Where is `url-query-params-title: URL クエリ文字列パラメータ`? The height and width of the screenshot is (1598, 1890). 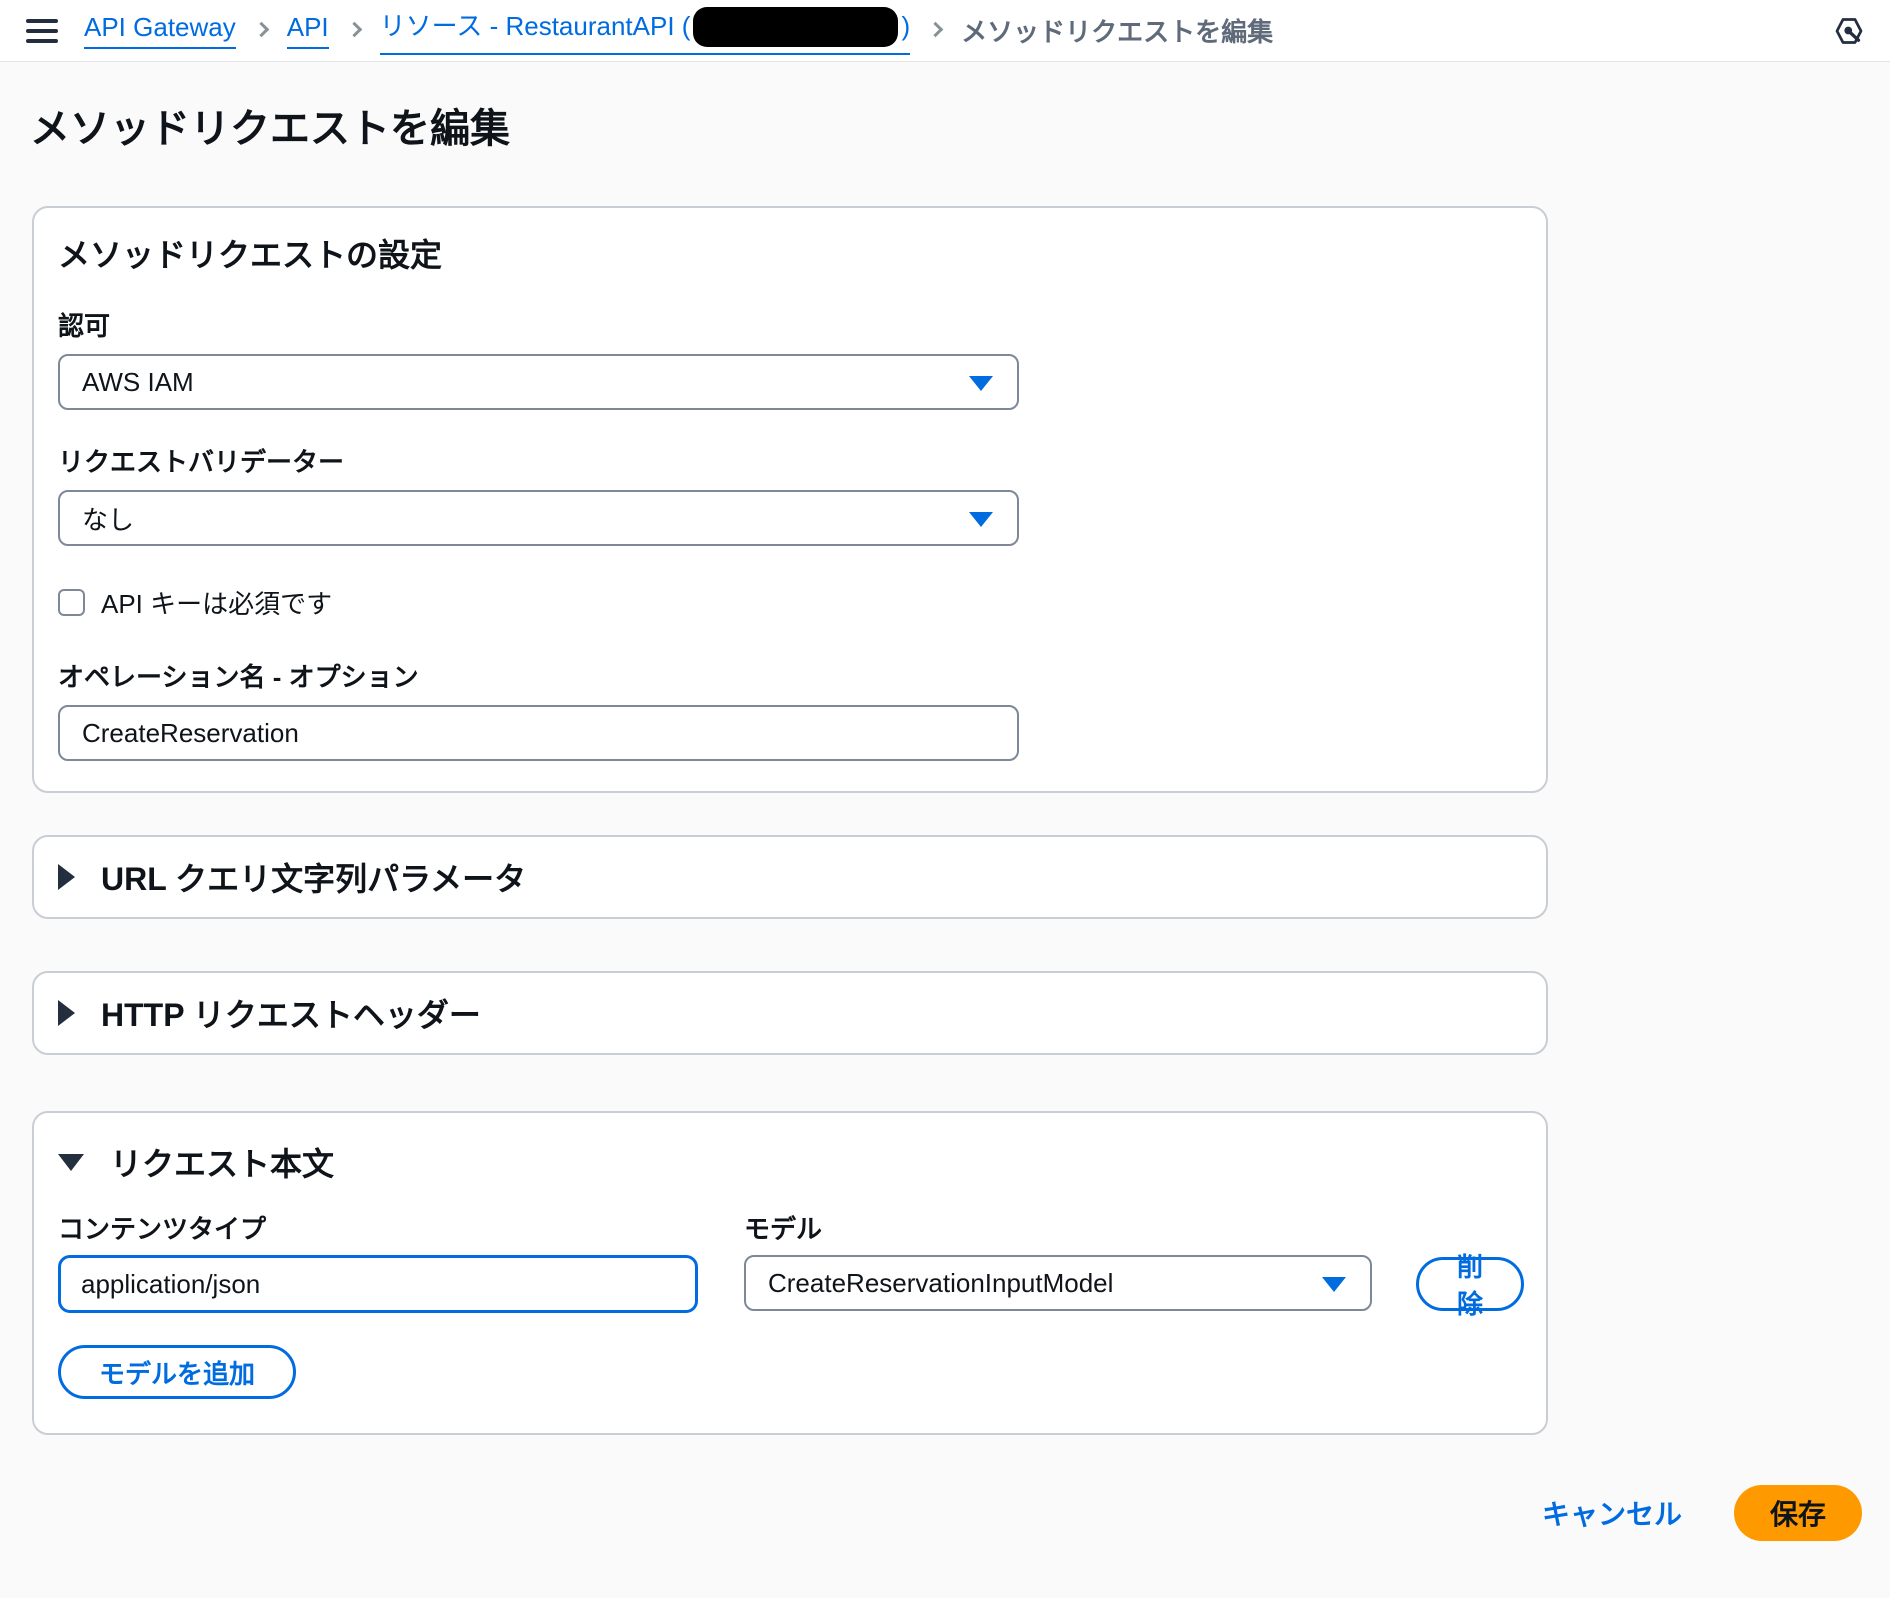
url-query-params-title: URL クエリ文字列パラメータ is located at coordinates (314, 879).